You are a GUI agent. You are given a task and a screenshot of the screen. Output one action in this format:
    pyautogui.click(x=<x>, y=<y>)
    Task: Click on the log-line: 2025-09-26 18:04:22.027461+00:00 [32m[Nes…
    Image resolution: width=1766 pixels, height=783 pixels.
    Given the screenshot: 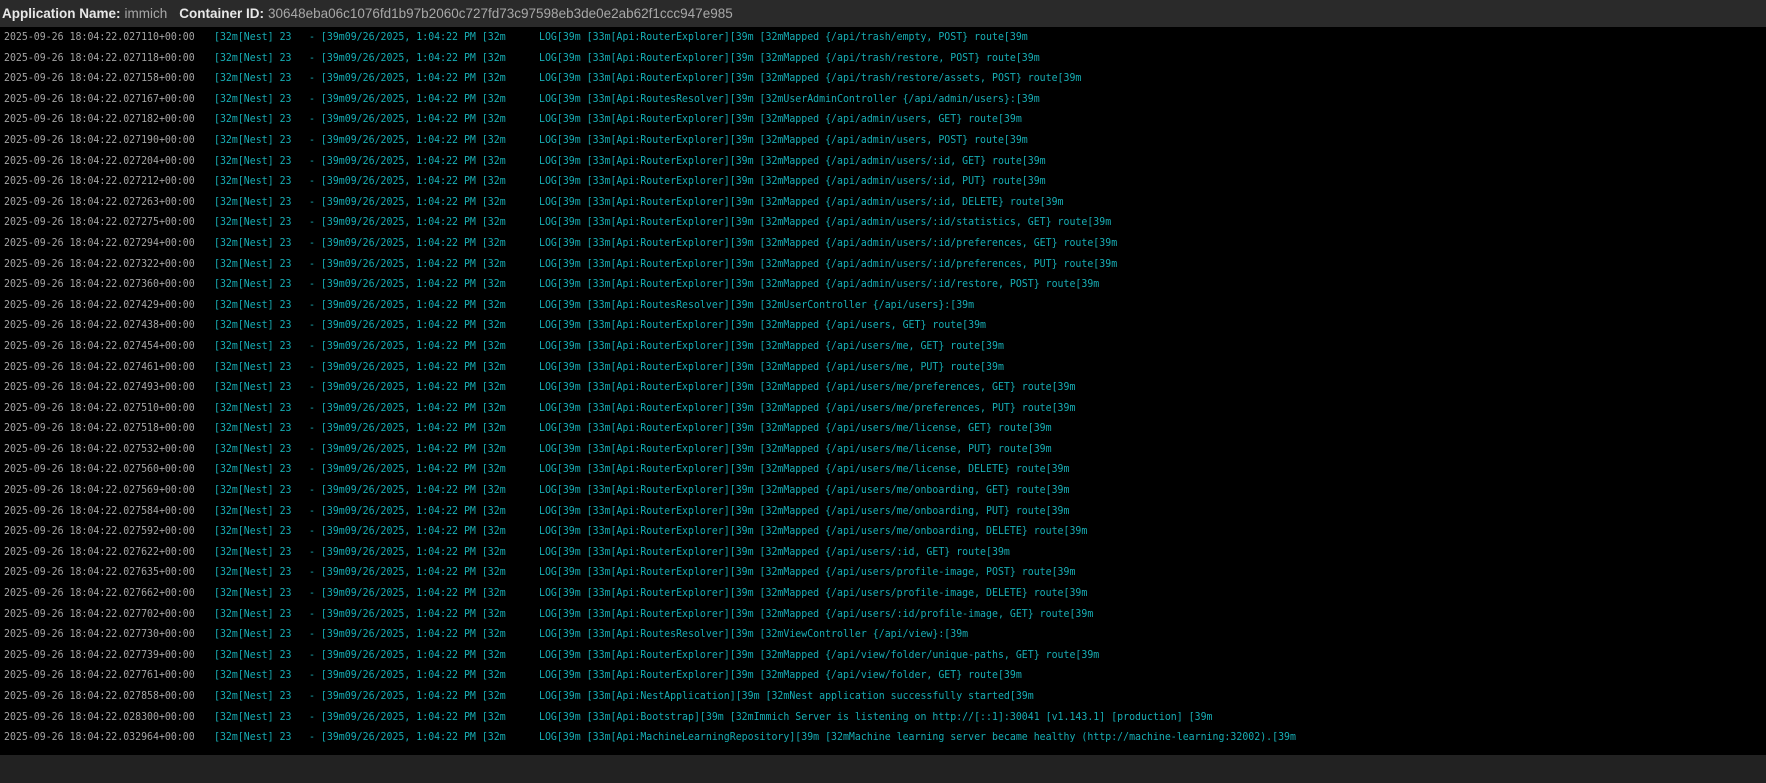 What is the action you would take?
    pyautogui.click(x=883, y=367)
    